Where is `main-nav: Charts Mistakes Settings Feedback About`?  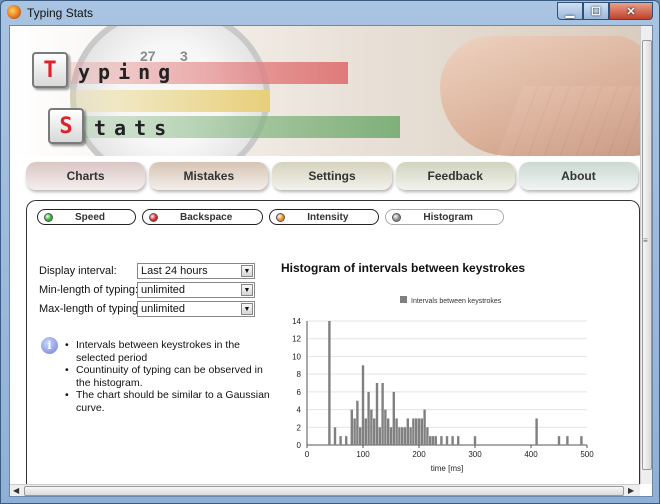
main-nav: Charts Mistakes Settings Feedback About is located at coordinates (332, 176).